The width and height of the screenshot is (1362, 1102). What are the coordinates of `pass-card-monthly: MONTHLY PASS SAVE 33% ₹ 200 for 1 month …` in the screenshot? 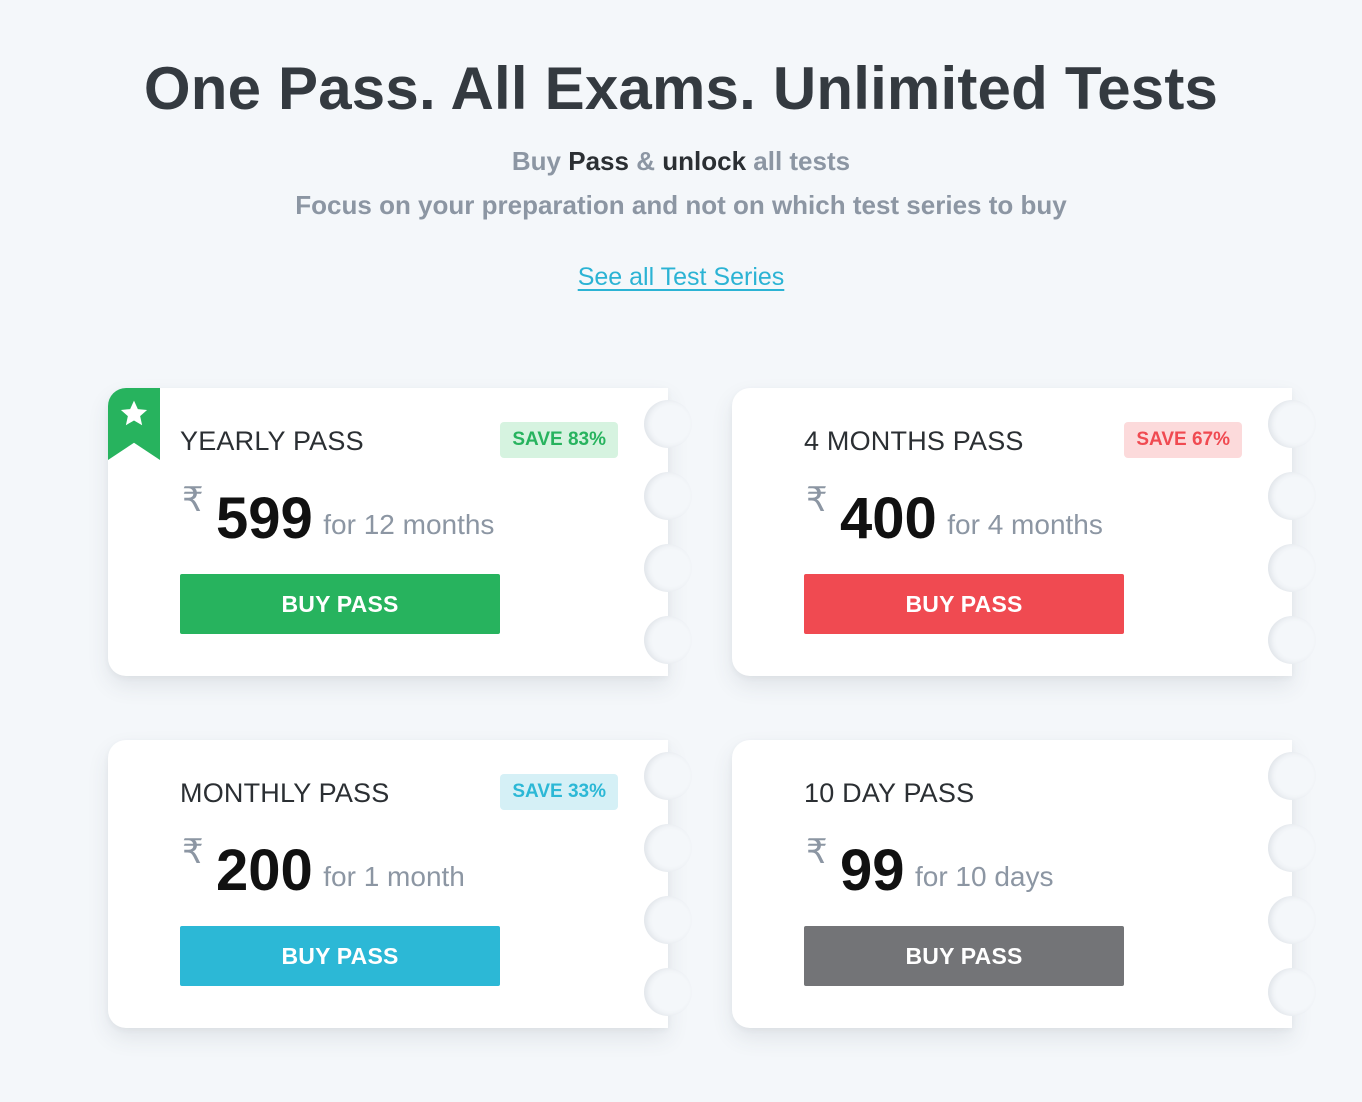 It's located at (400, 884).